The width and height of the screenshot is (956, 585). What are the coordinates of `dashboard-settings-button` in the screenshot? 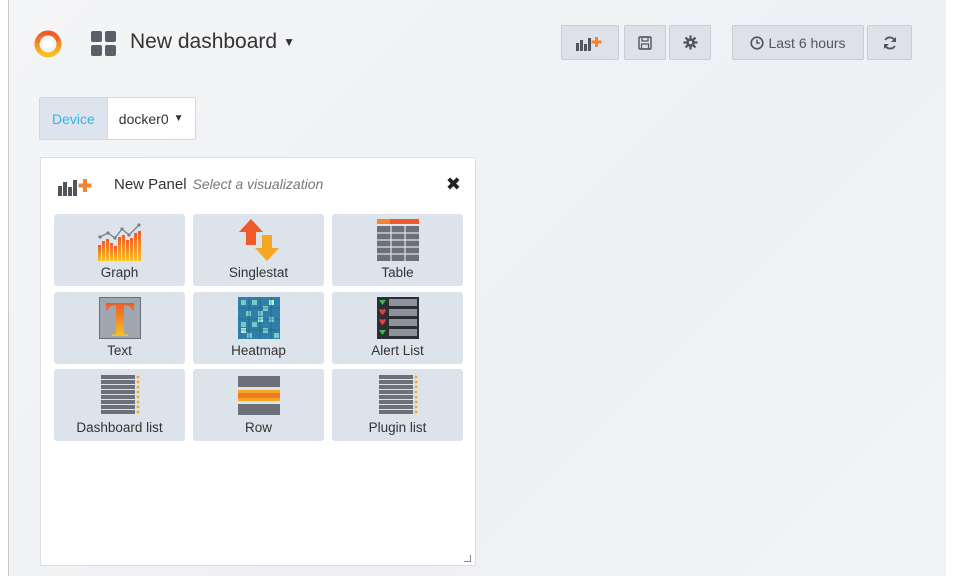 It's located at (690, 42).